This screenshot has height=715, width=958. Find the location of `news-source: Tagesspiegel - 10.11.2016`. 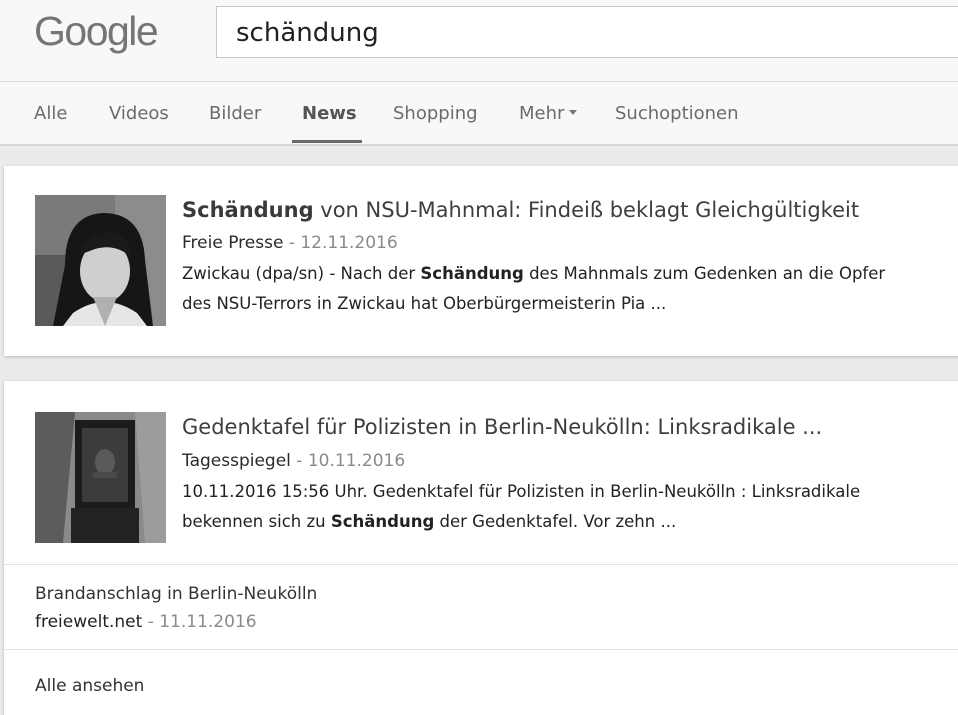

news-source: Tagesspiegel - 10.11.2016 is located at coordinates (293, 461).